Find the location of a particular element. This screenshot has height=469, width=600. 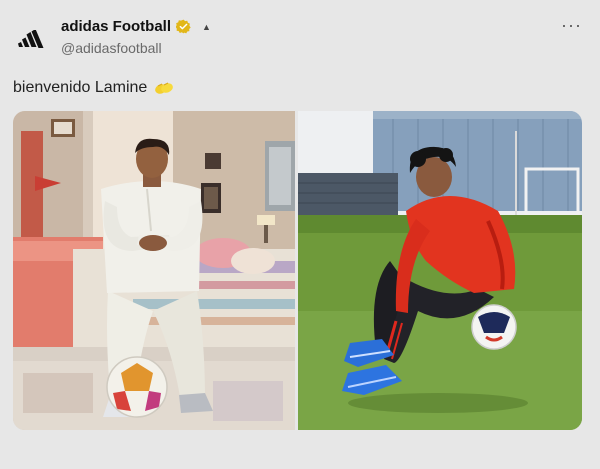

raised-hands-icon is located at coordinates (164, 88).